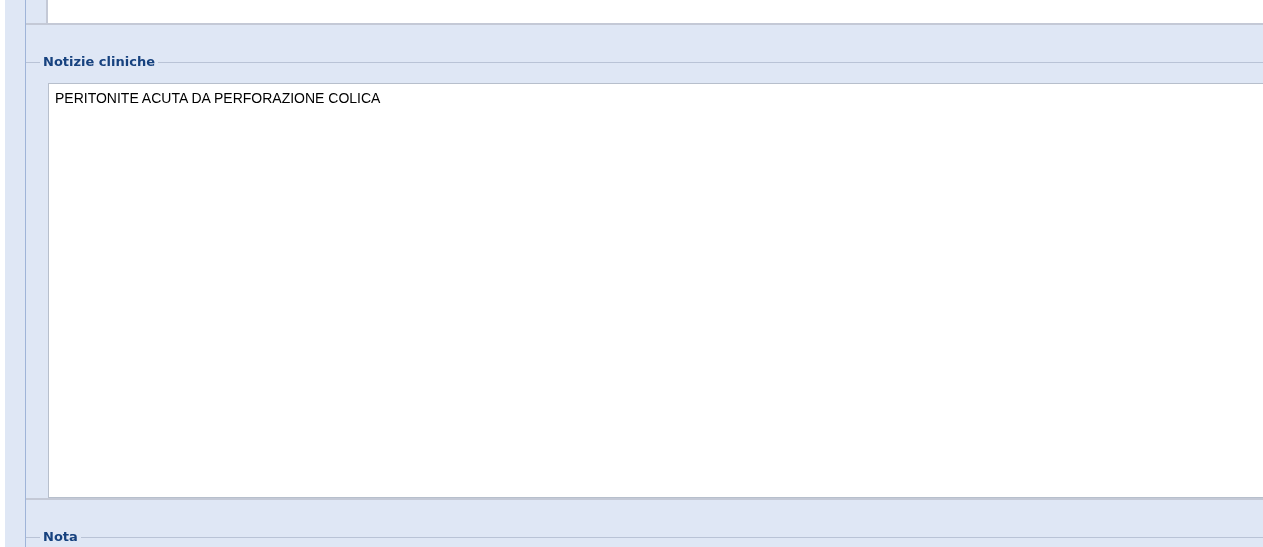 The image size is (1263, 547). Describe the element at coordinates (99, 62) in the screenshot. I see `section-title: Notizie cliniche` at that location.